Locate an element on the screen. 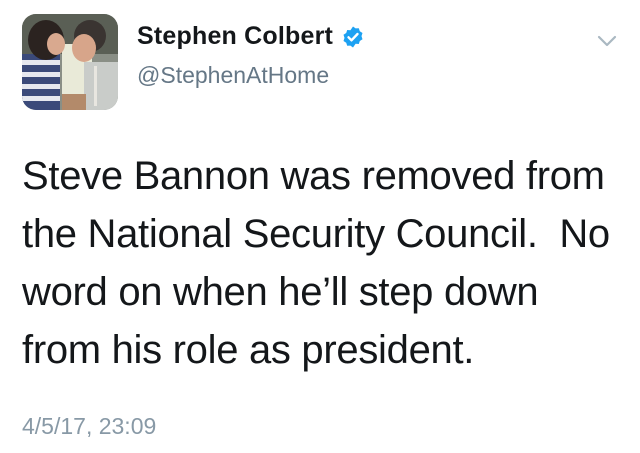  more-options-chevron-down-icon is located at coordinates (607, 41).